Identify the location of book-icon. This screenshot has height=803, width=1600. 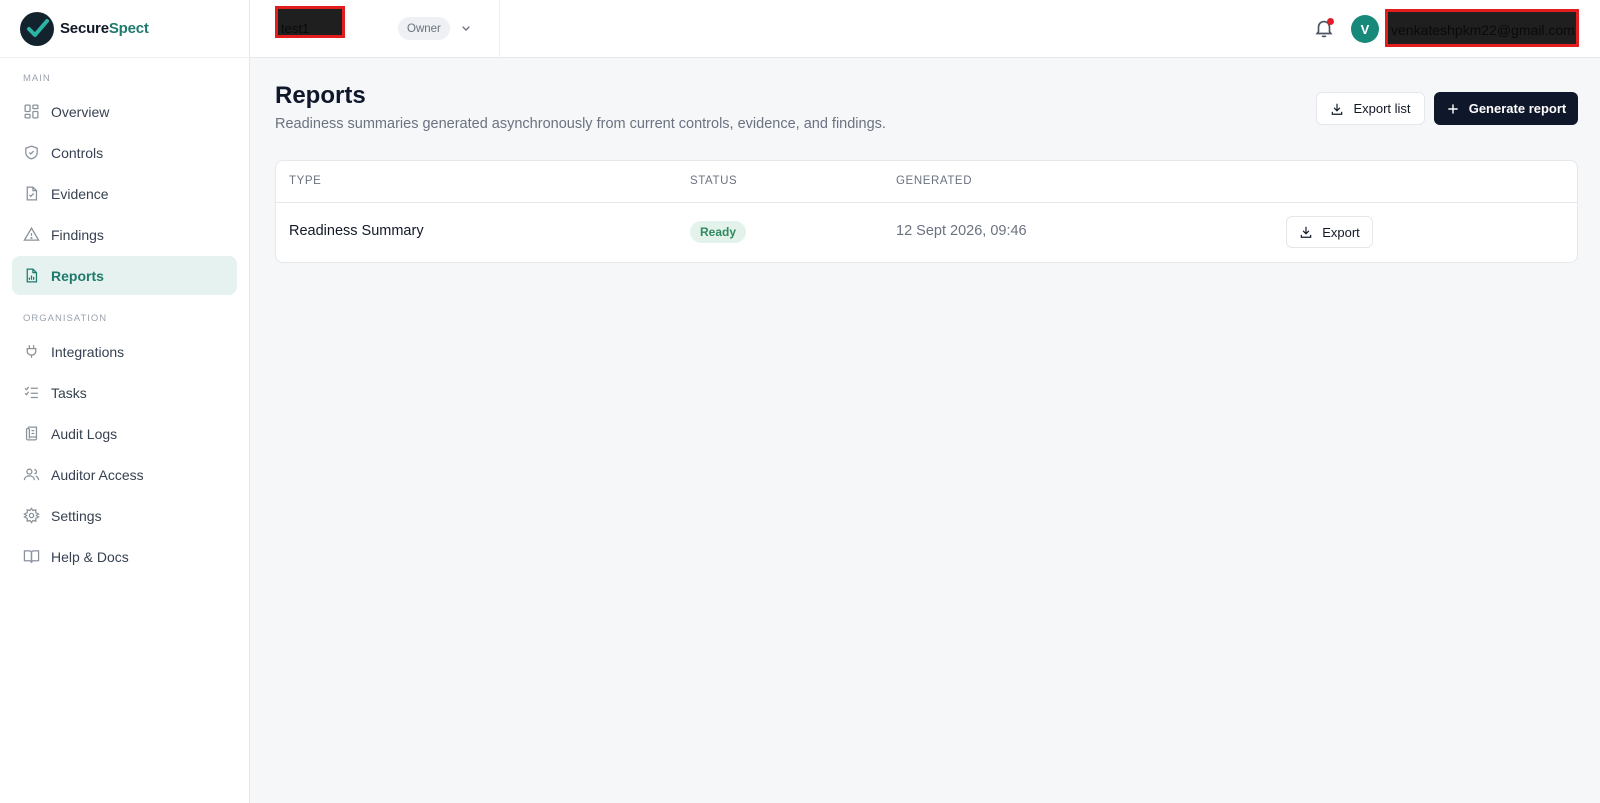
(31, 557).